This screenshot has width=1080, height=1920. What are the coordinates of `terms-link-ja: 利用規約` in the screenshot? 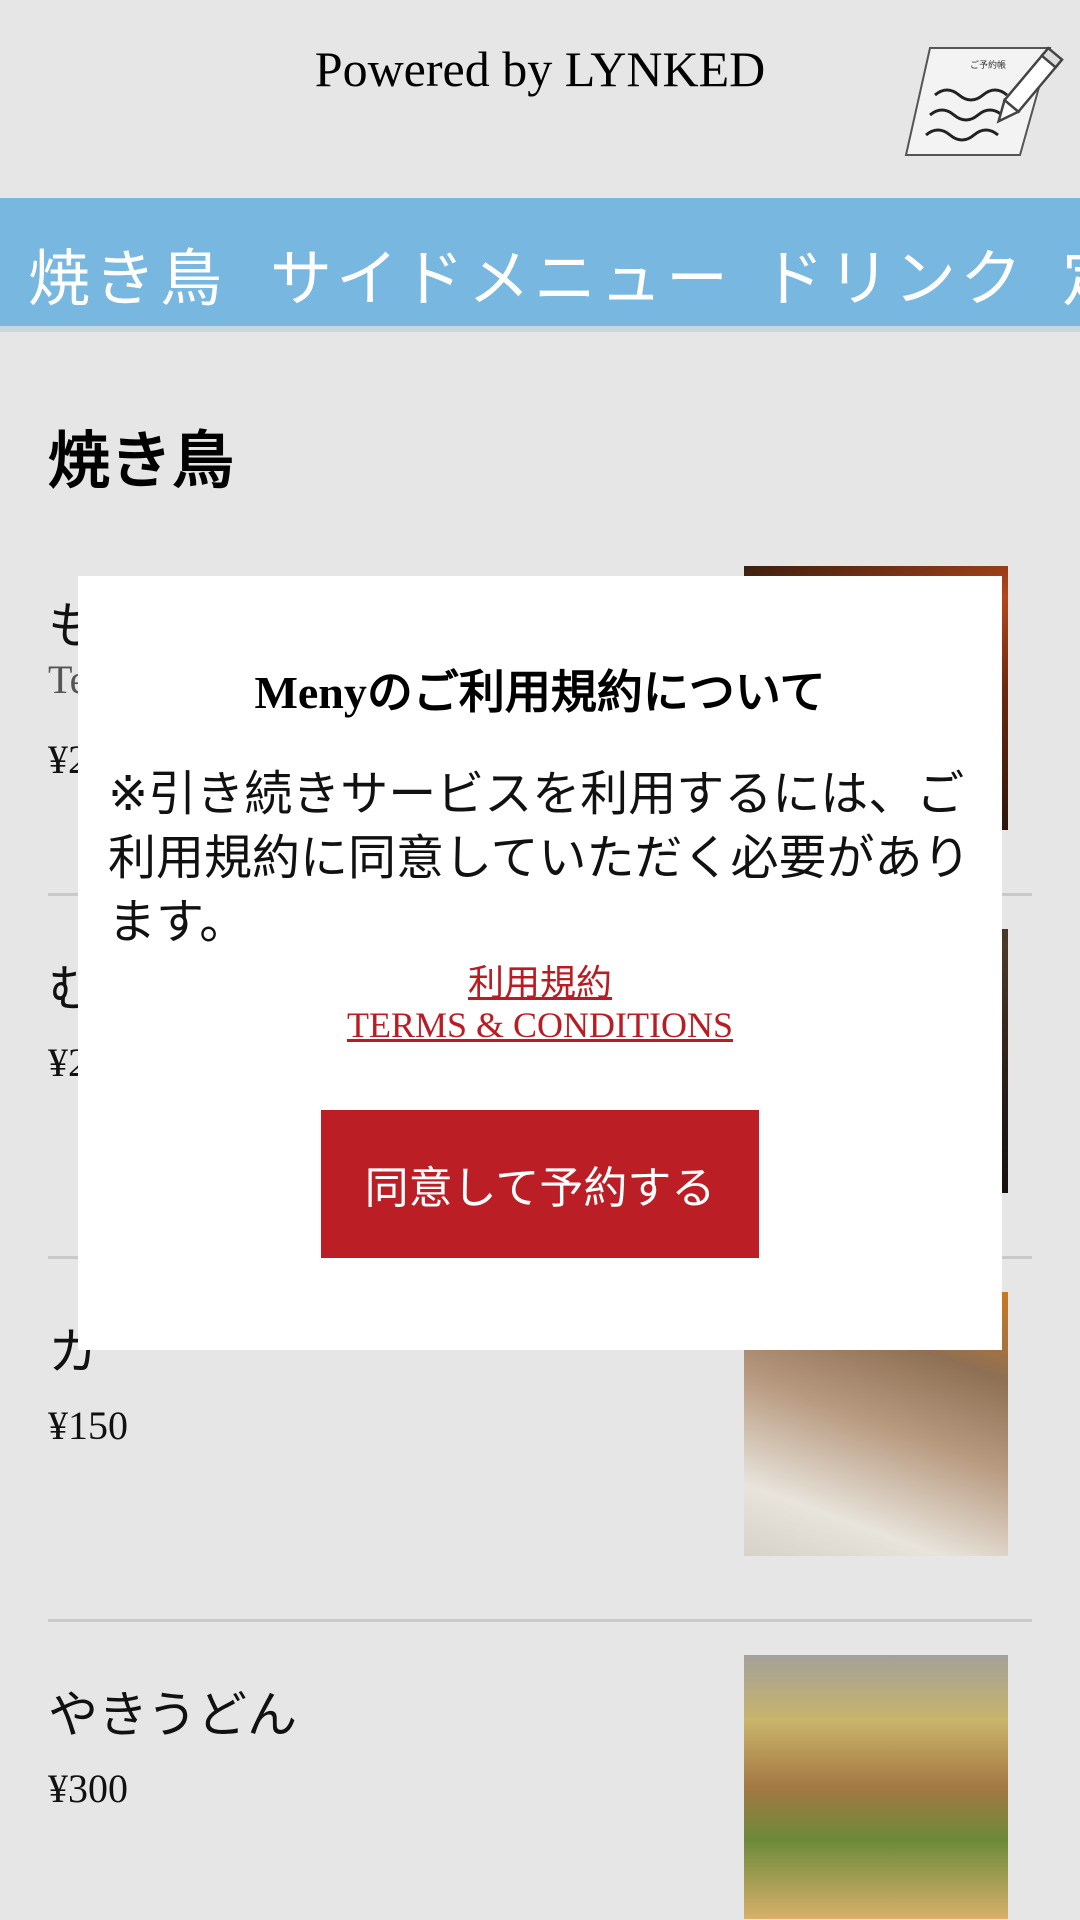 It's located at (540, 980).